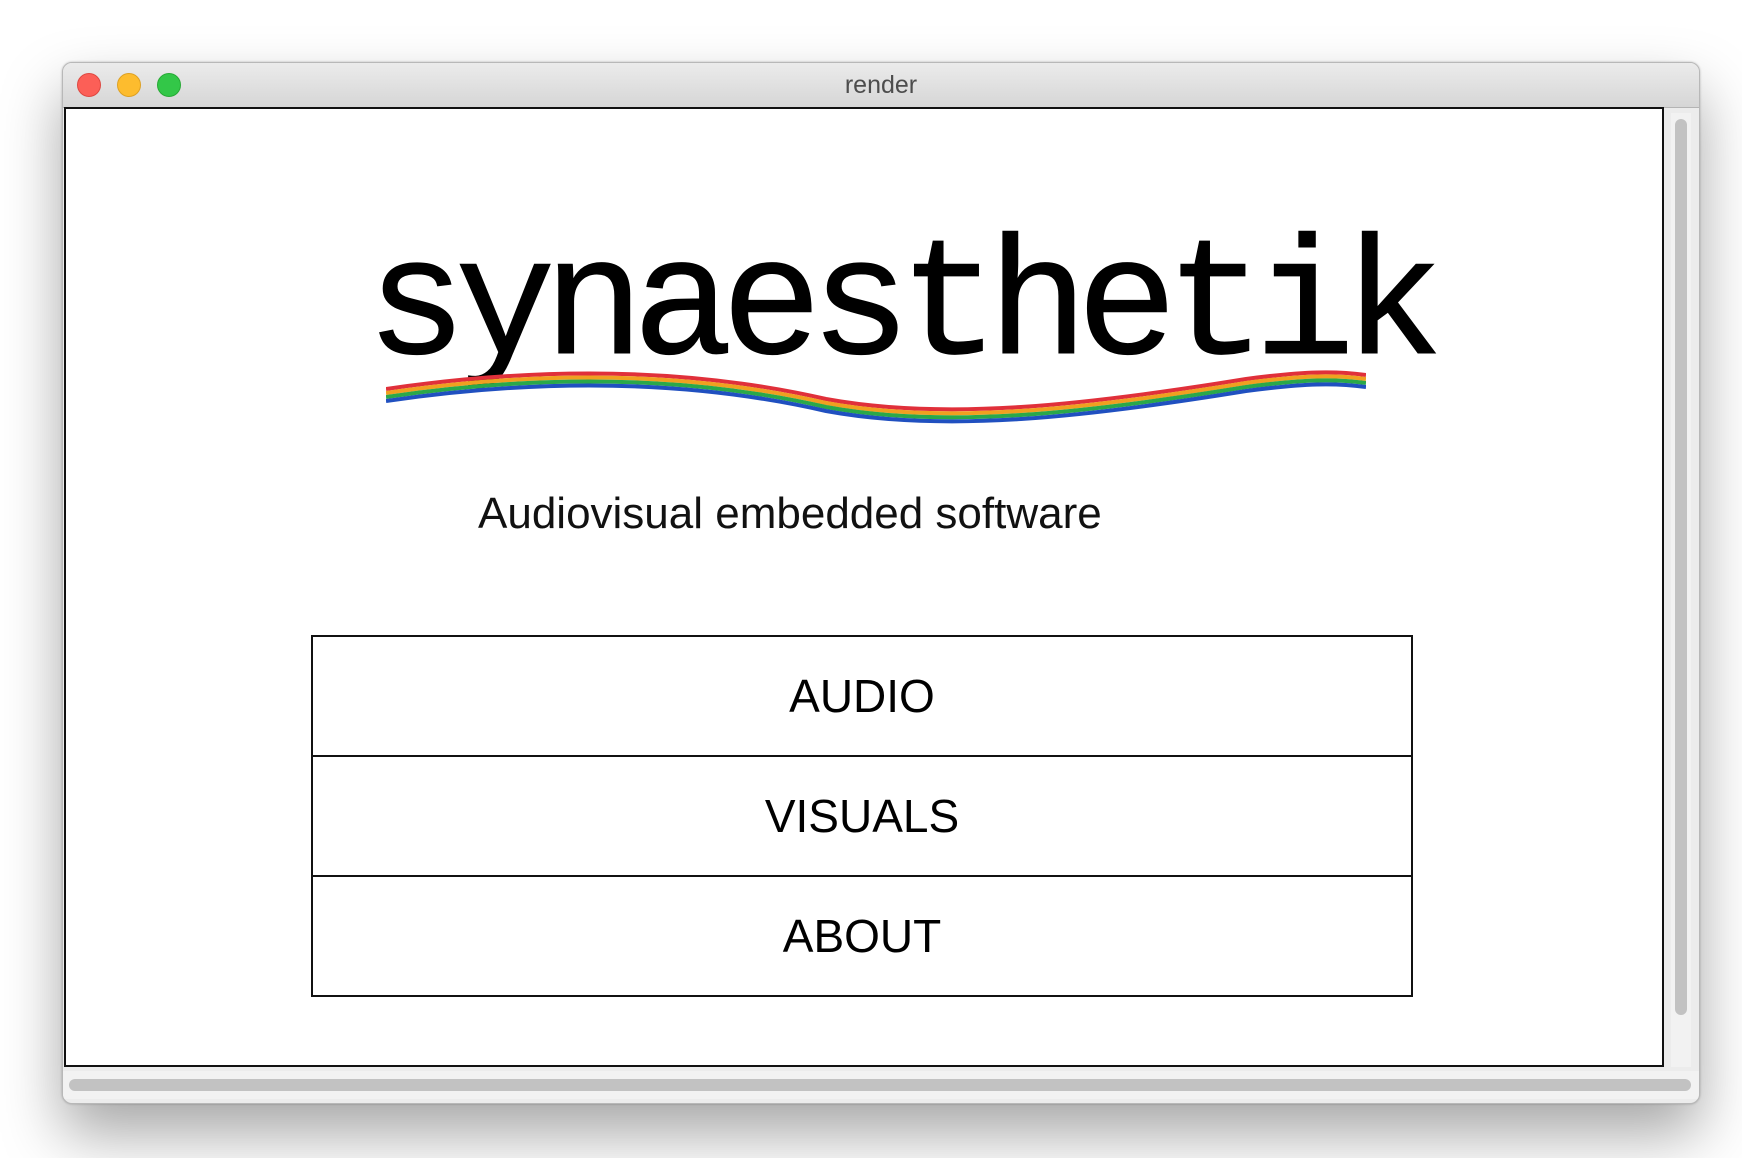 The width and height of the screenshot is (1742, 1158). I want to click on rainbow-wave-graphic, so click(876, 397).